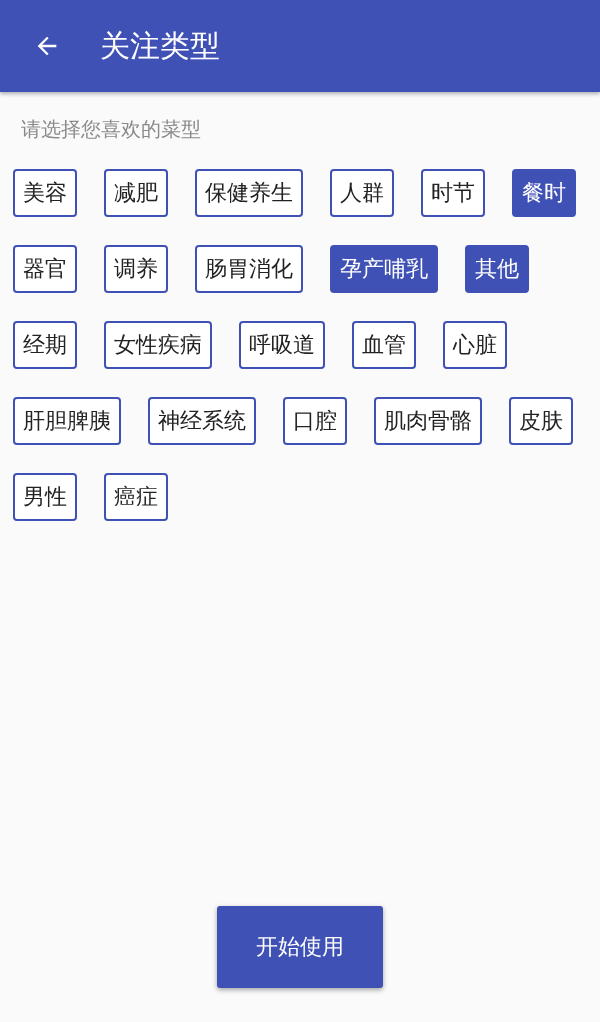  I want to click on category-tag: 孕产哺乳, so click(384, 269).